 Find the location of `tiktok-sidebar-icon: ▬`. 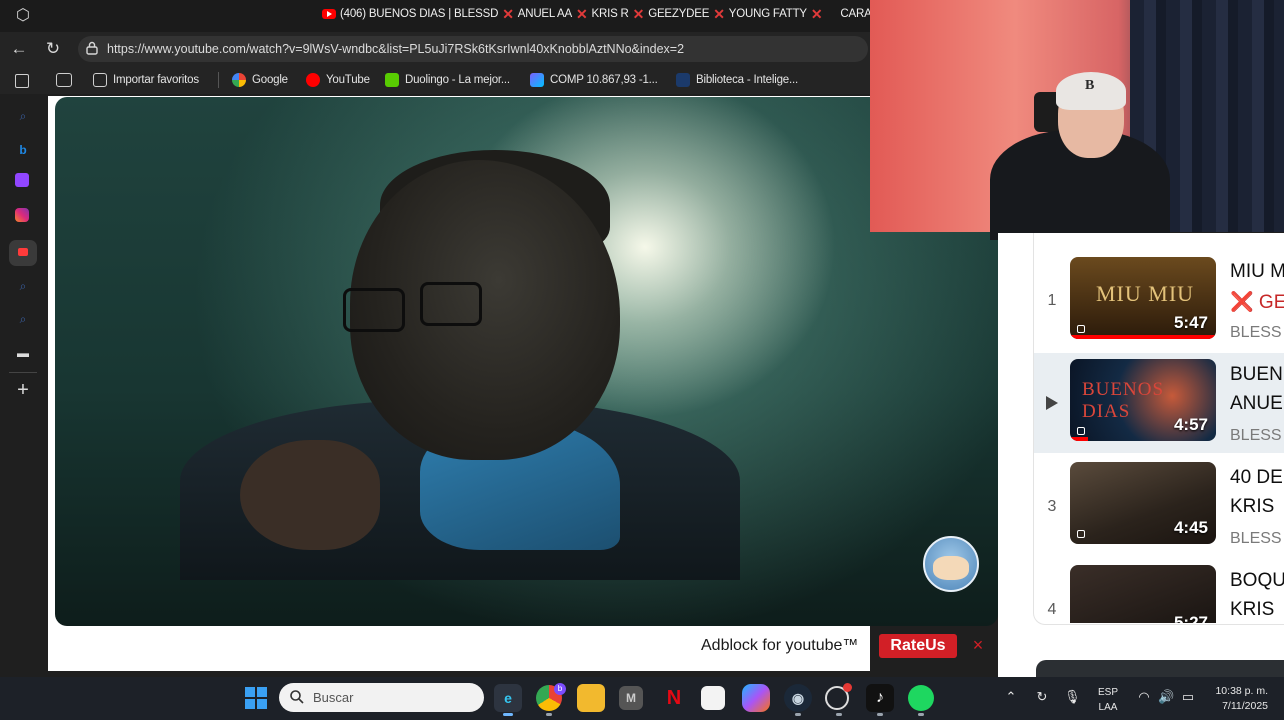

tiktok-sidebar-icon: ▬ is located at coordinates (23, 353).